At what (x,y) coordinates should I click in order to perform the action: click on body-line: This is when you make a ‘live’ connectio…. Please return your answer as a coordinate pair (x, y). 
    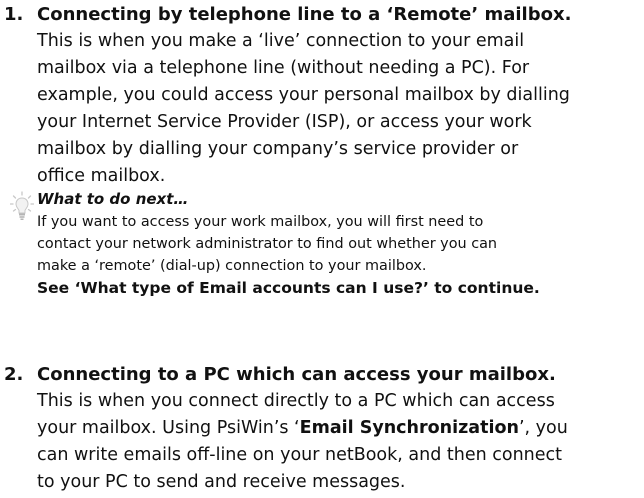
    Looking at the image, I should click on (281, 41).